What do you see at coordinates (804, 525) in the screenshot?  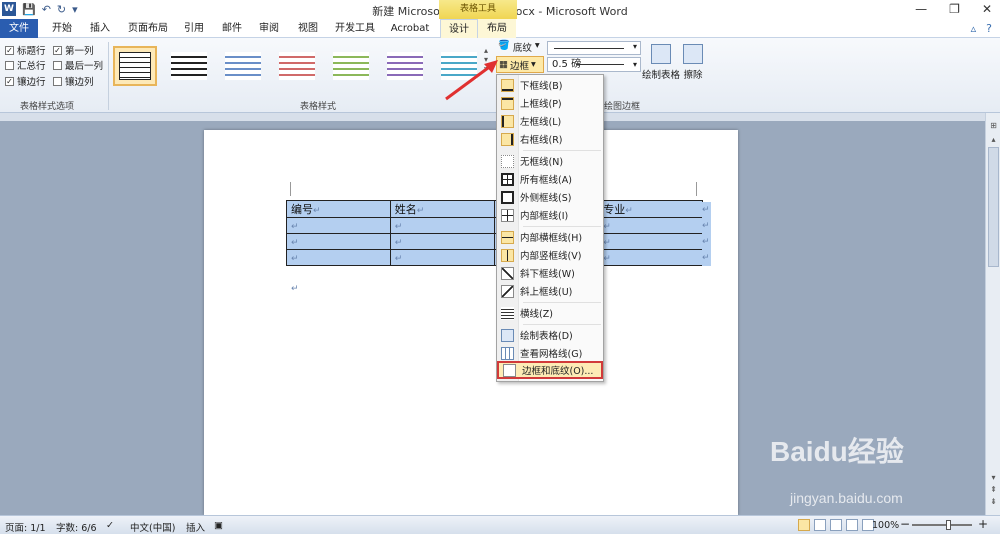 I see `print-layout-icon` at bounding box center [804, 525].